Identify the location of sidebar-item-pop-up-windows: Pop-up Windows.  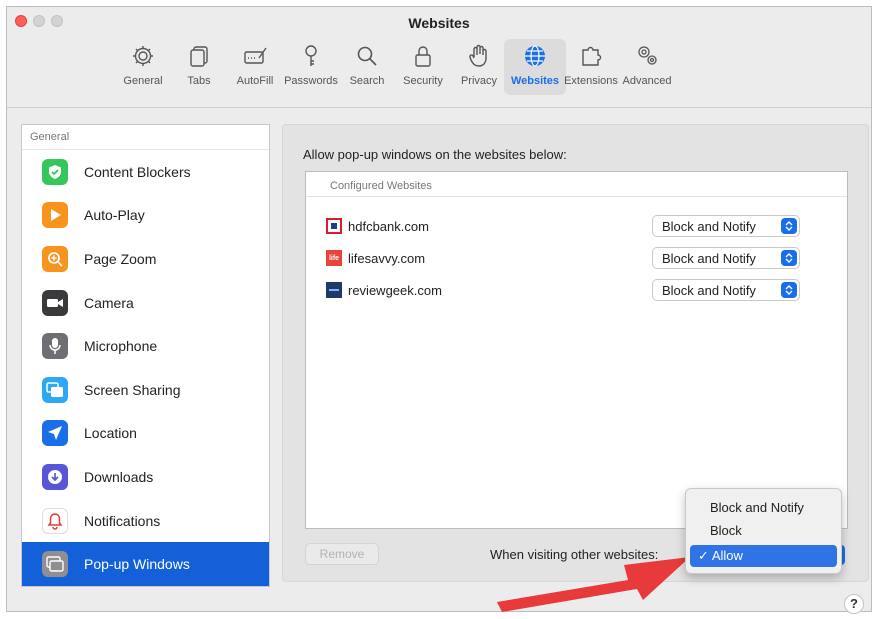
(145, 564).